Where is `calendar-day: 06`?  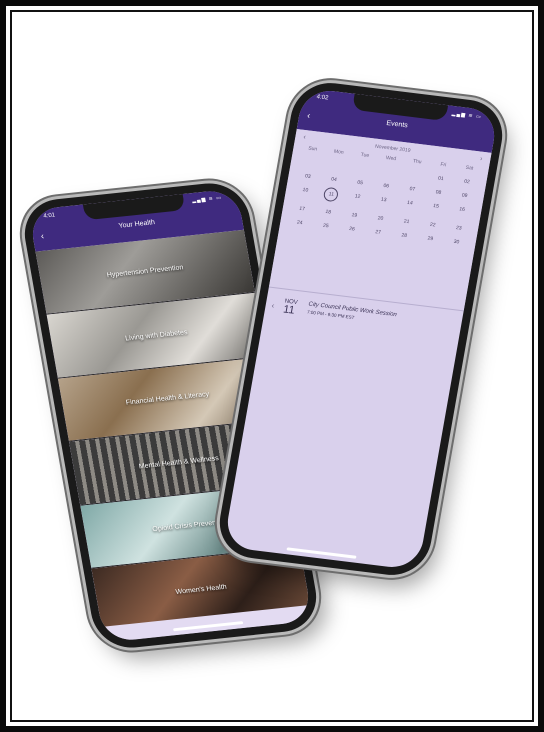
calendar-day: 06 is located at coordinates (386, 186).